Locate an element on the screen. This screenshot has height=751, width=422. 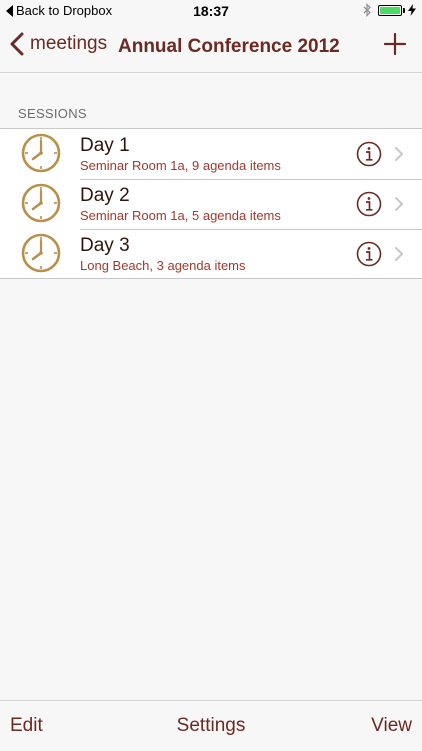
plus-icon is located at coordinates (395, 44).